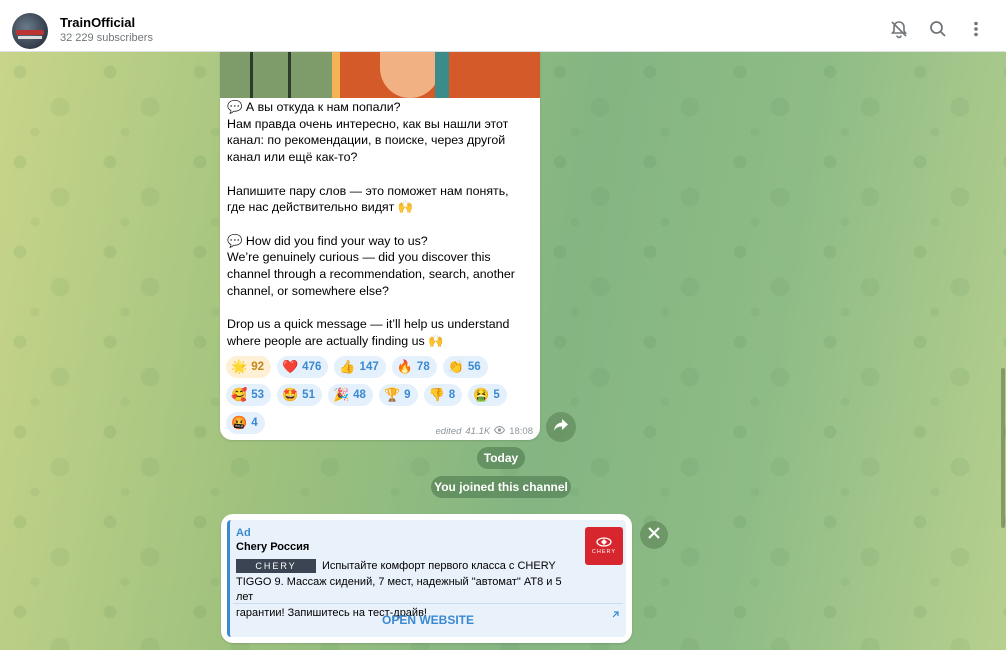  What do you see at coordinates (314, 107) in the screenshot?
I see `post-line: 💬 А вы откуда к нам попали?` at bounding box center [314, 107].